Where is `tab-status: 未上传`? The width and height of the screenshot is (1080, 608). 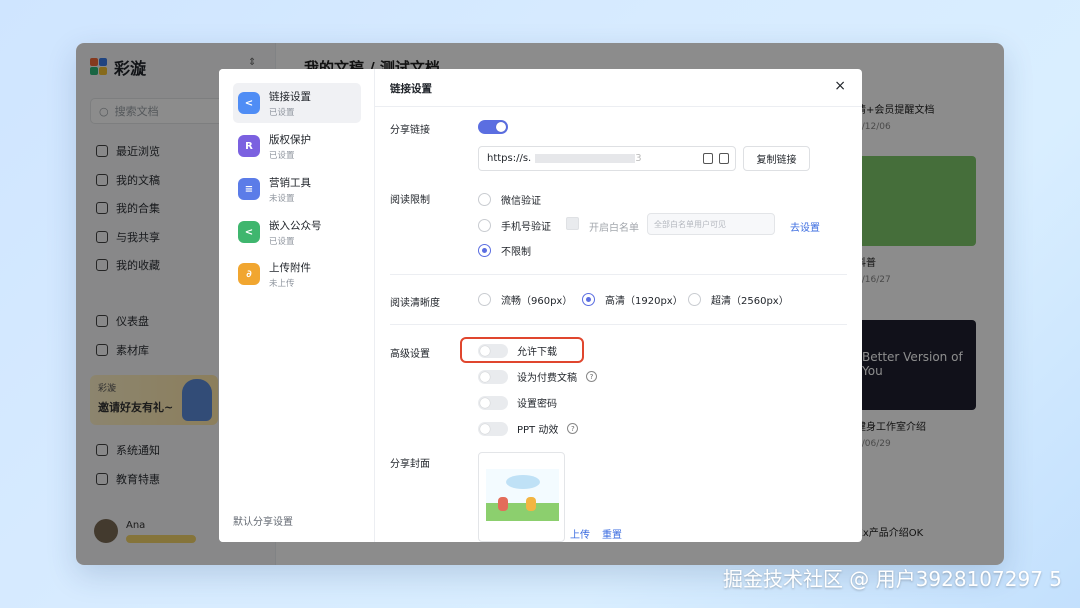
tab-status: 未上传 is located at coordinates (282, 283).